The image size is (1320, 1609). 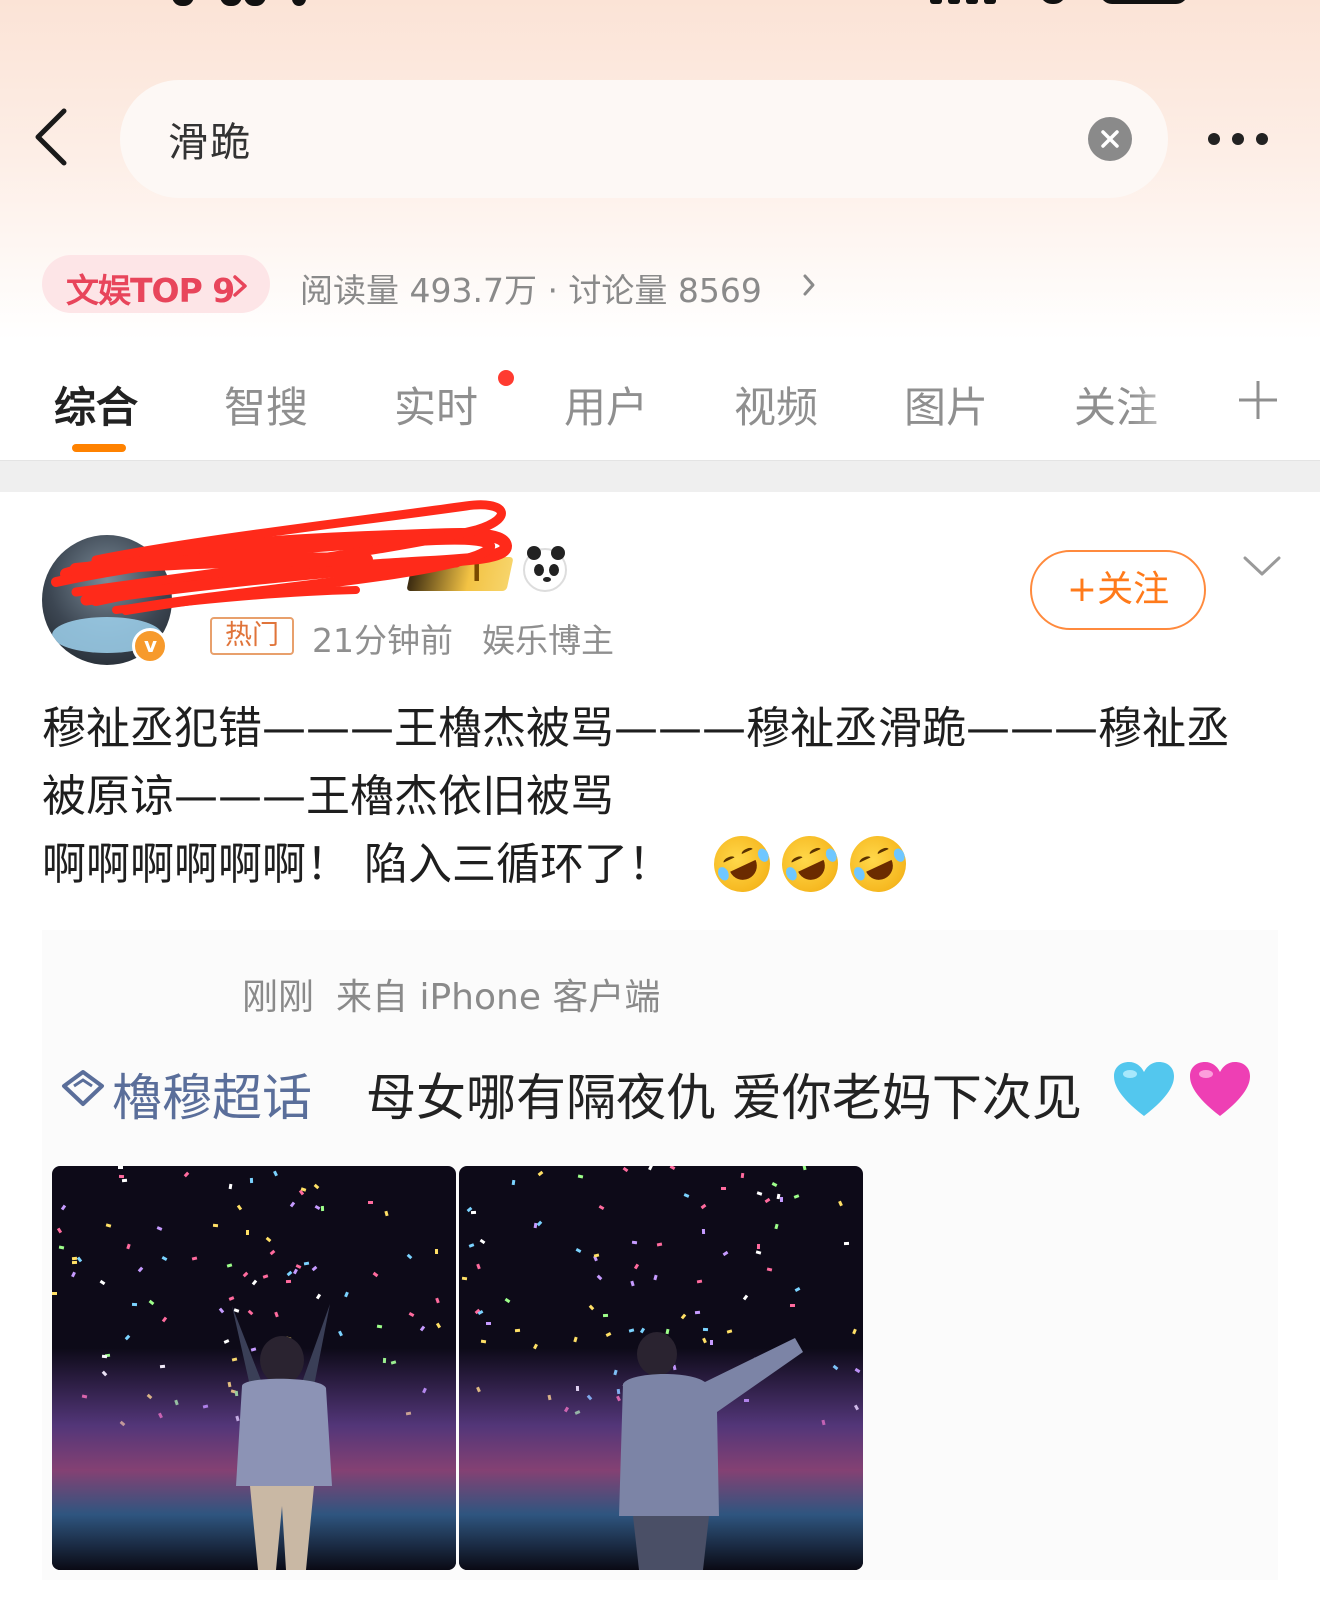 What do you see at coordinates (1262, 566) in the screenshot?
I see `chevron-down-icon` at bounding box center [1262, 566].